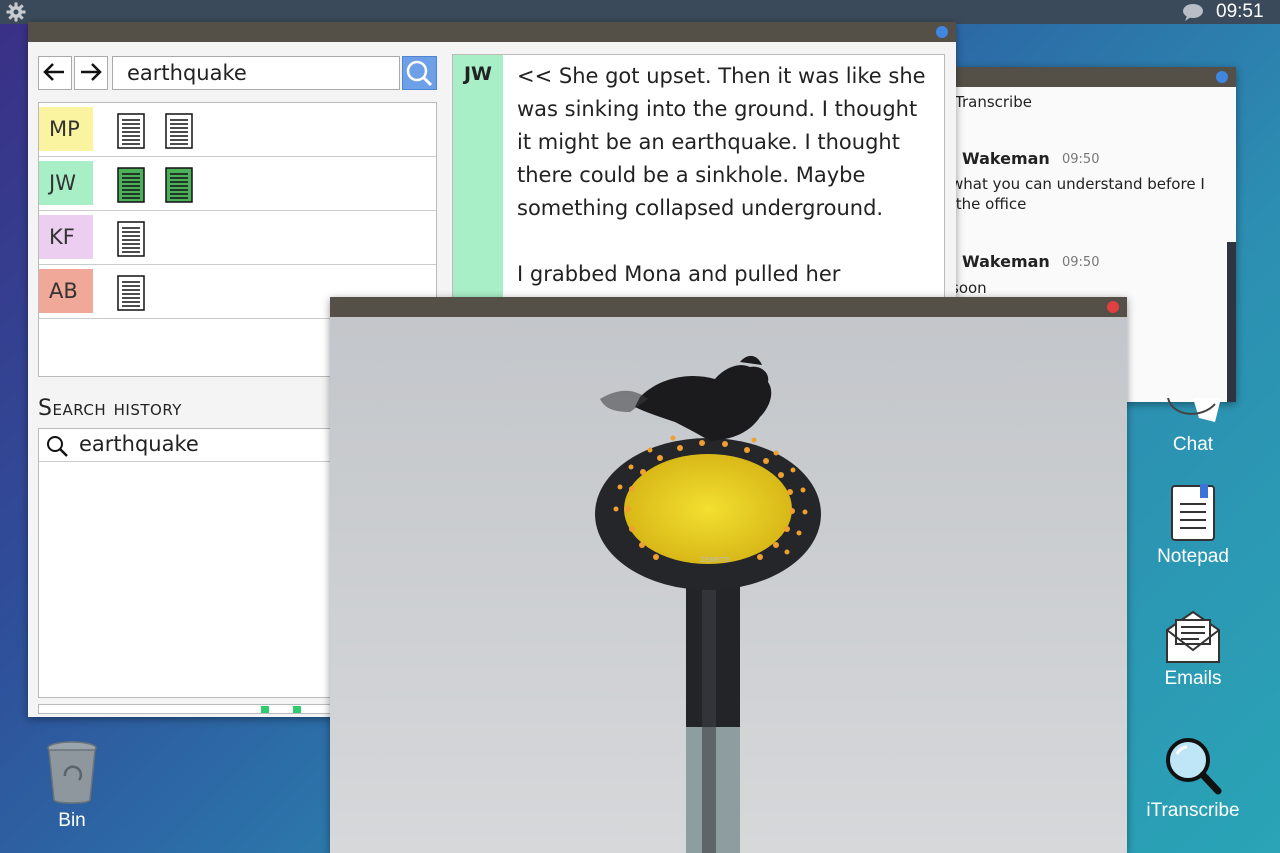  I want to click on chat-window-titlebar, so click(1095, 77).